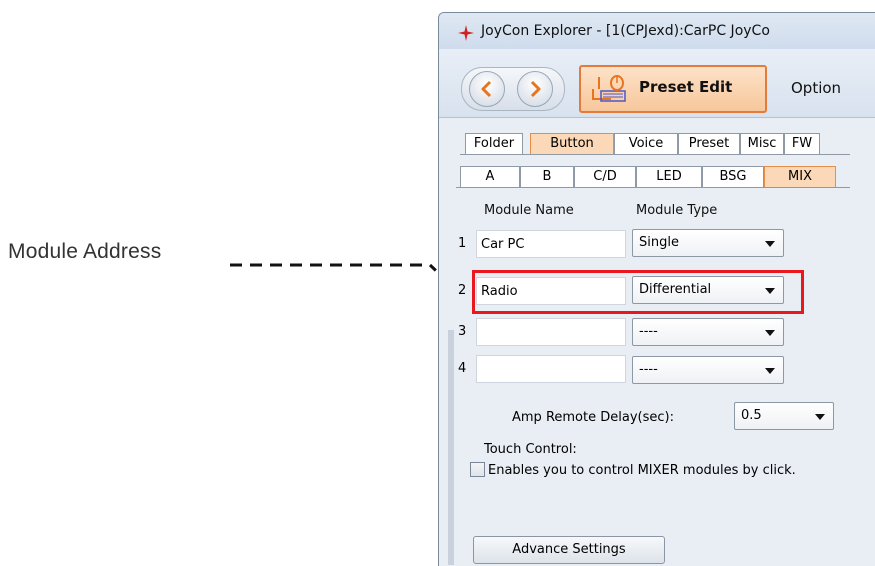 The image size is (875, 566). What do you see at coordinates (451, 447) in the screenshot?
I see `panel-edge` at bounding box center [451, 447].